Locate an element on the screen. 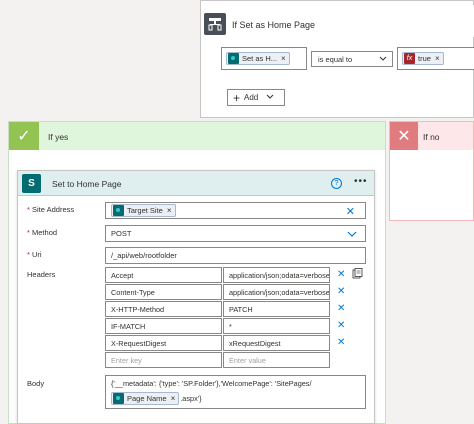  method-select: POST is located at coordinates (235, 233).